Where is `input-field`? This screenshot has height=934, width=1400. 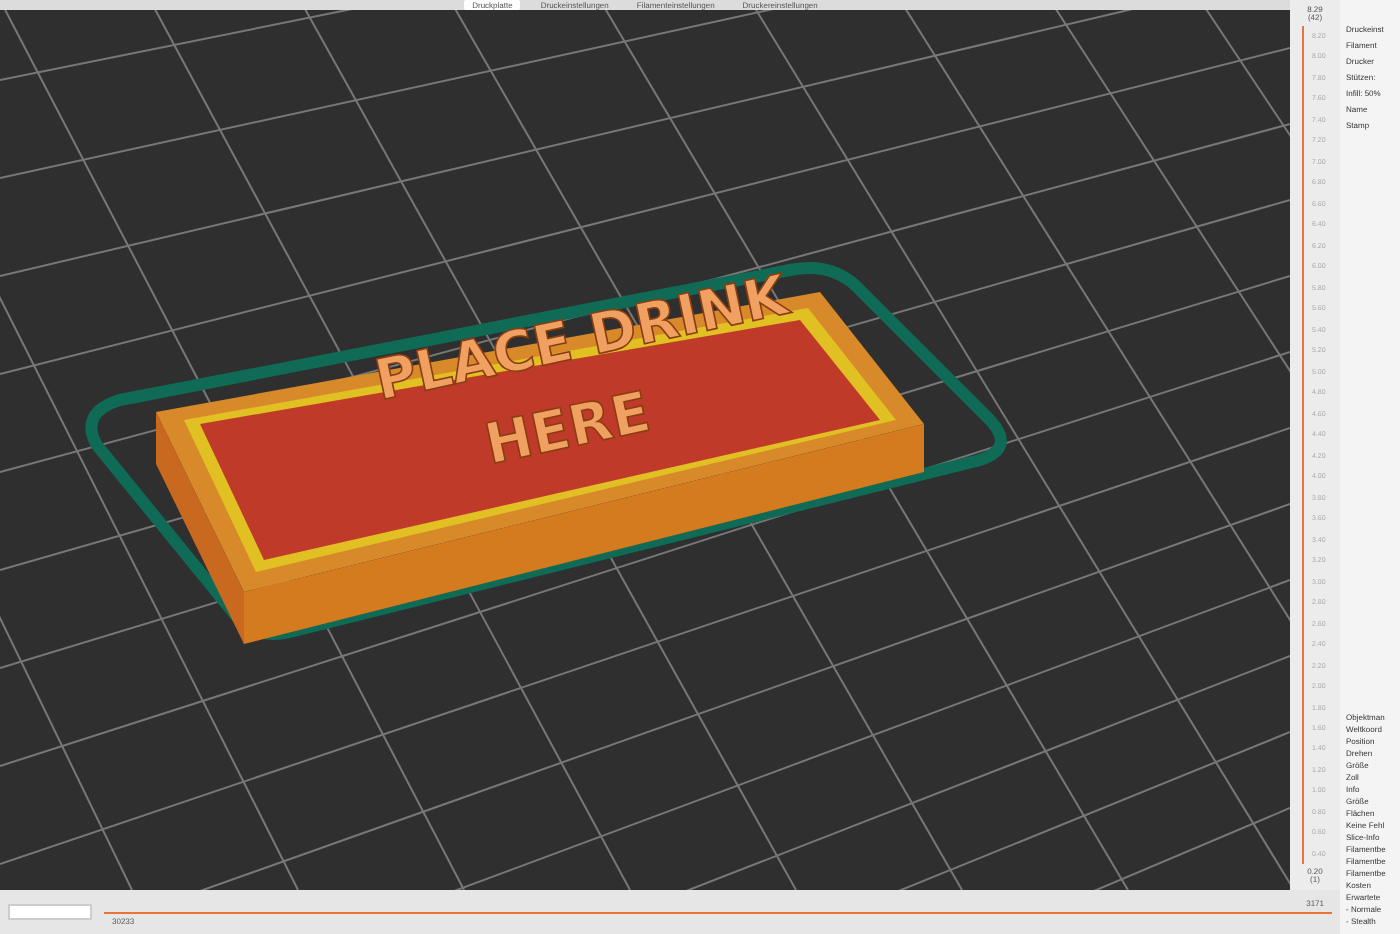
input-field is located at coordinates (50, 912).